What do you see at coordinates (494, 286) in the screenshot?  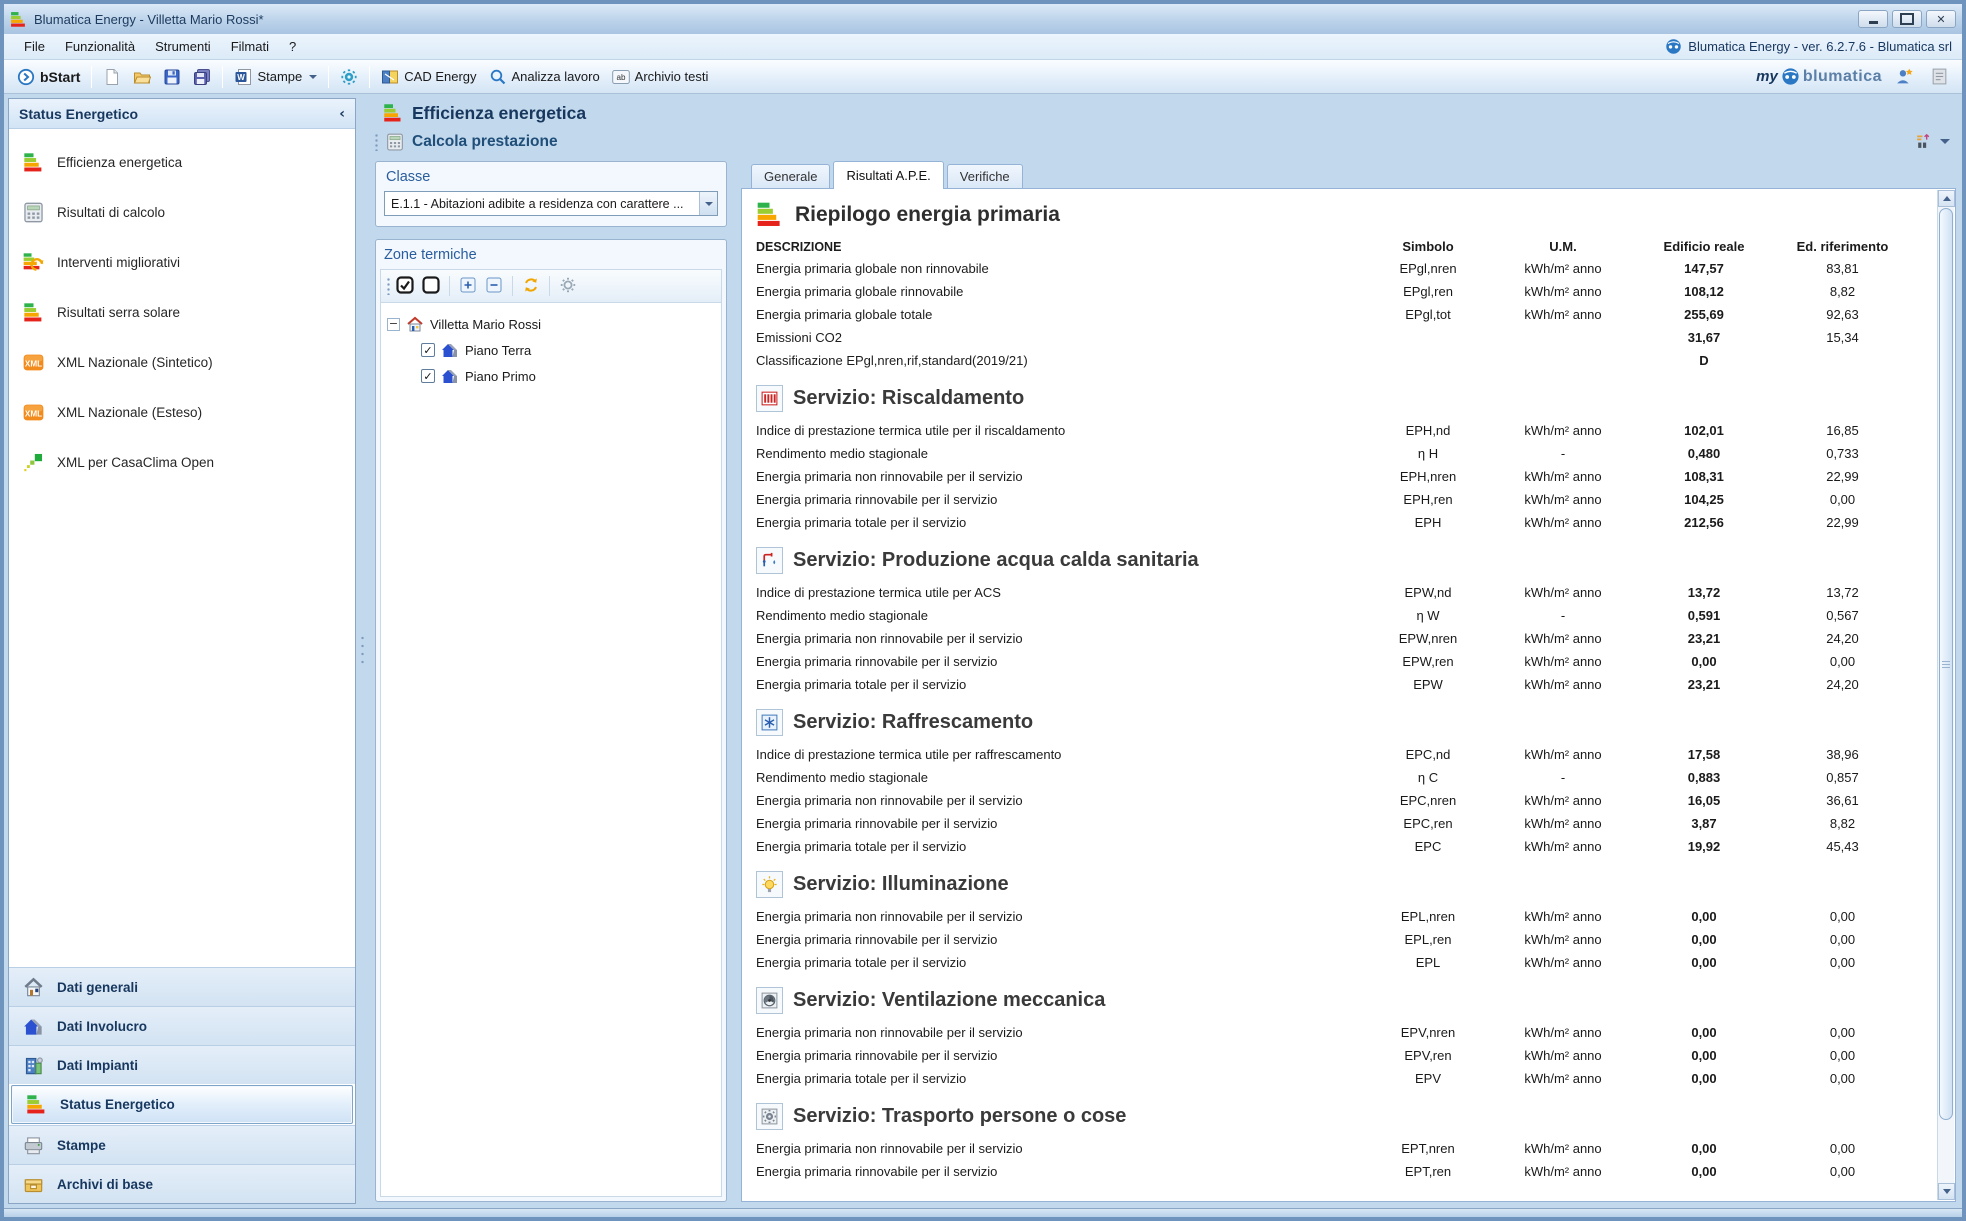 I see `collapse-all-button` at bounding box center [494, 286].